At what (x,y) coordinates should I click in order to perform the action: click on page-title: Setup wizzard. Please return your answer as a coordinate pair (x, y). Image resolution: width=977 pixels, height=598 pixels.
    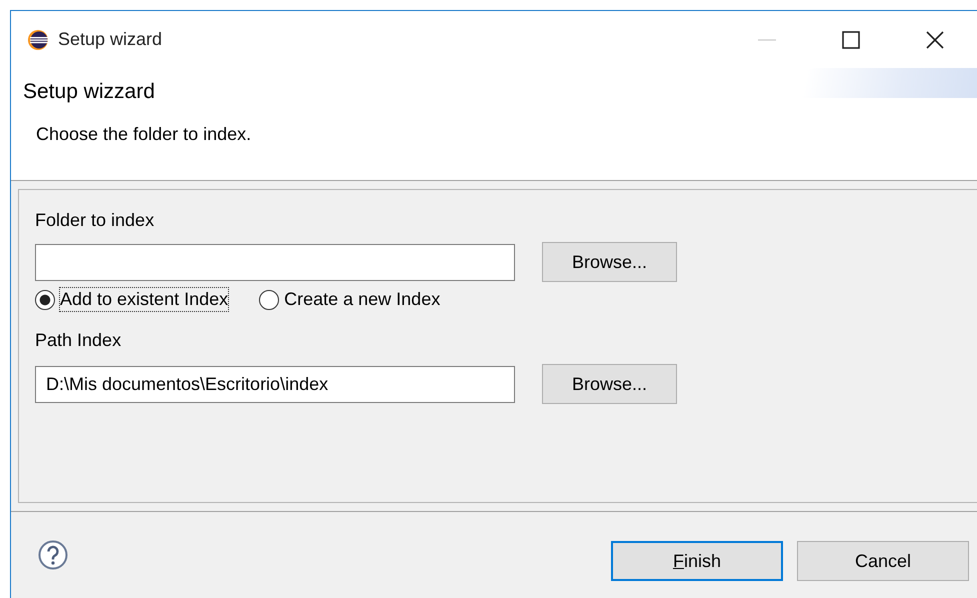
    Looking at the image, I should click on (89, 92).